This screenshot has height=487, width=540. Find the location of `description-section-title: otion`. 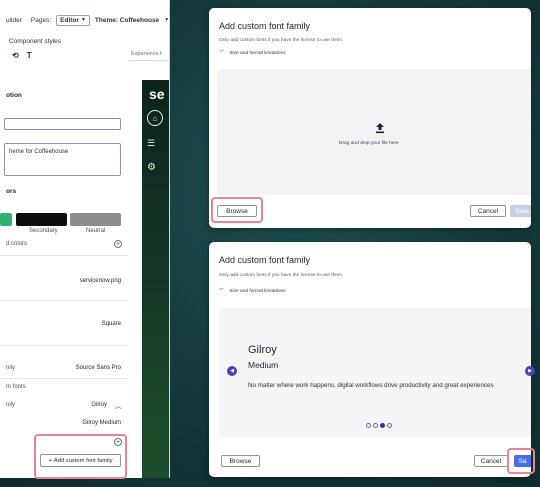

description-section-title: otion is located at coordinates (14, 95).